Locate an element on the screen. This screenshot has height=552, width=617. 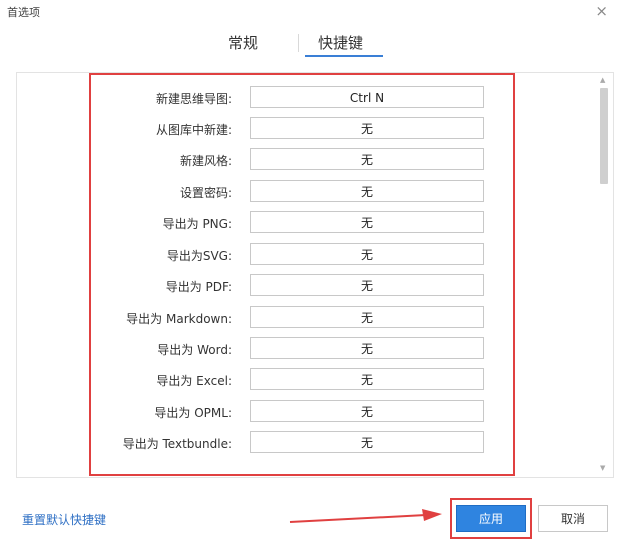
vertical-scrollbar: ▲ ▼ is located at coordinates (604, 274).